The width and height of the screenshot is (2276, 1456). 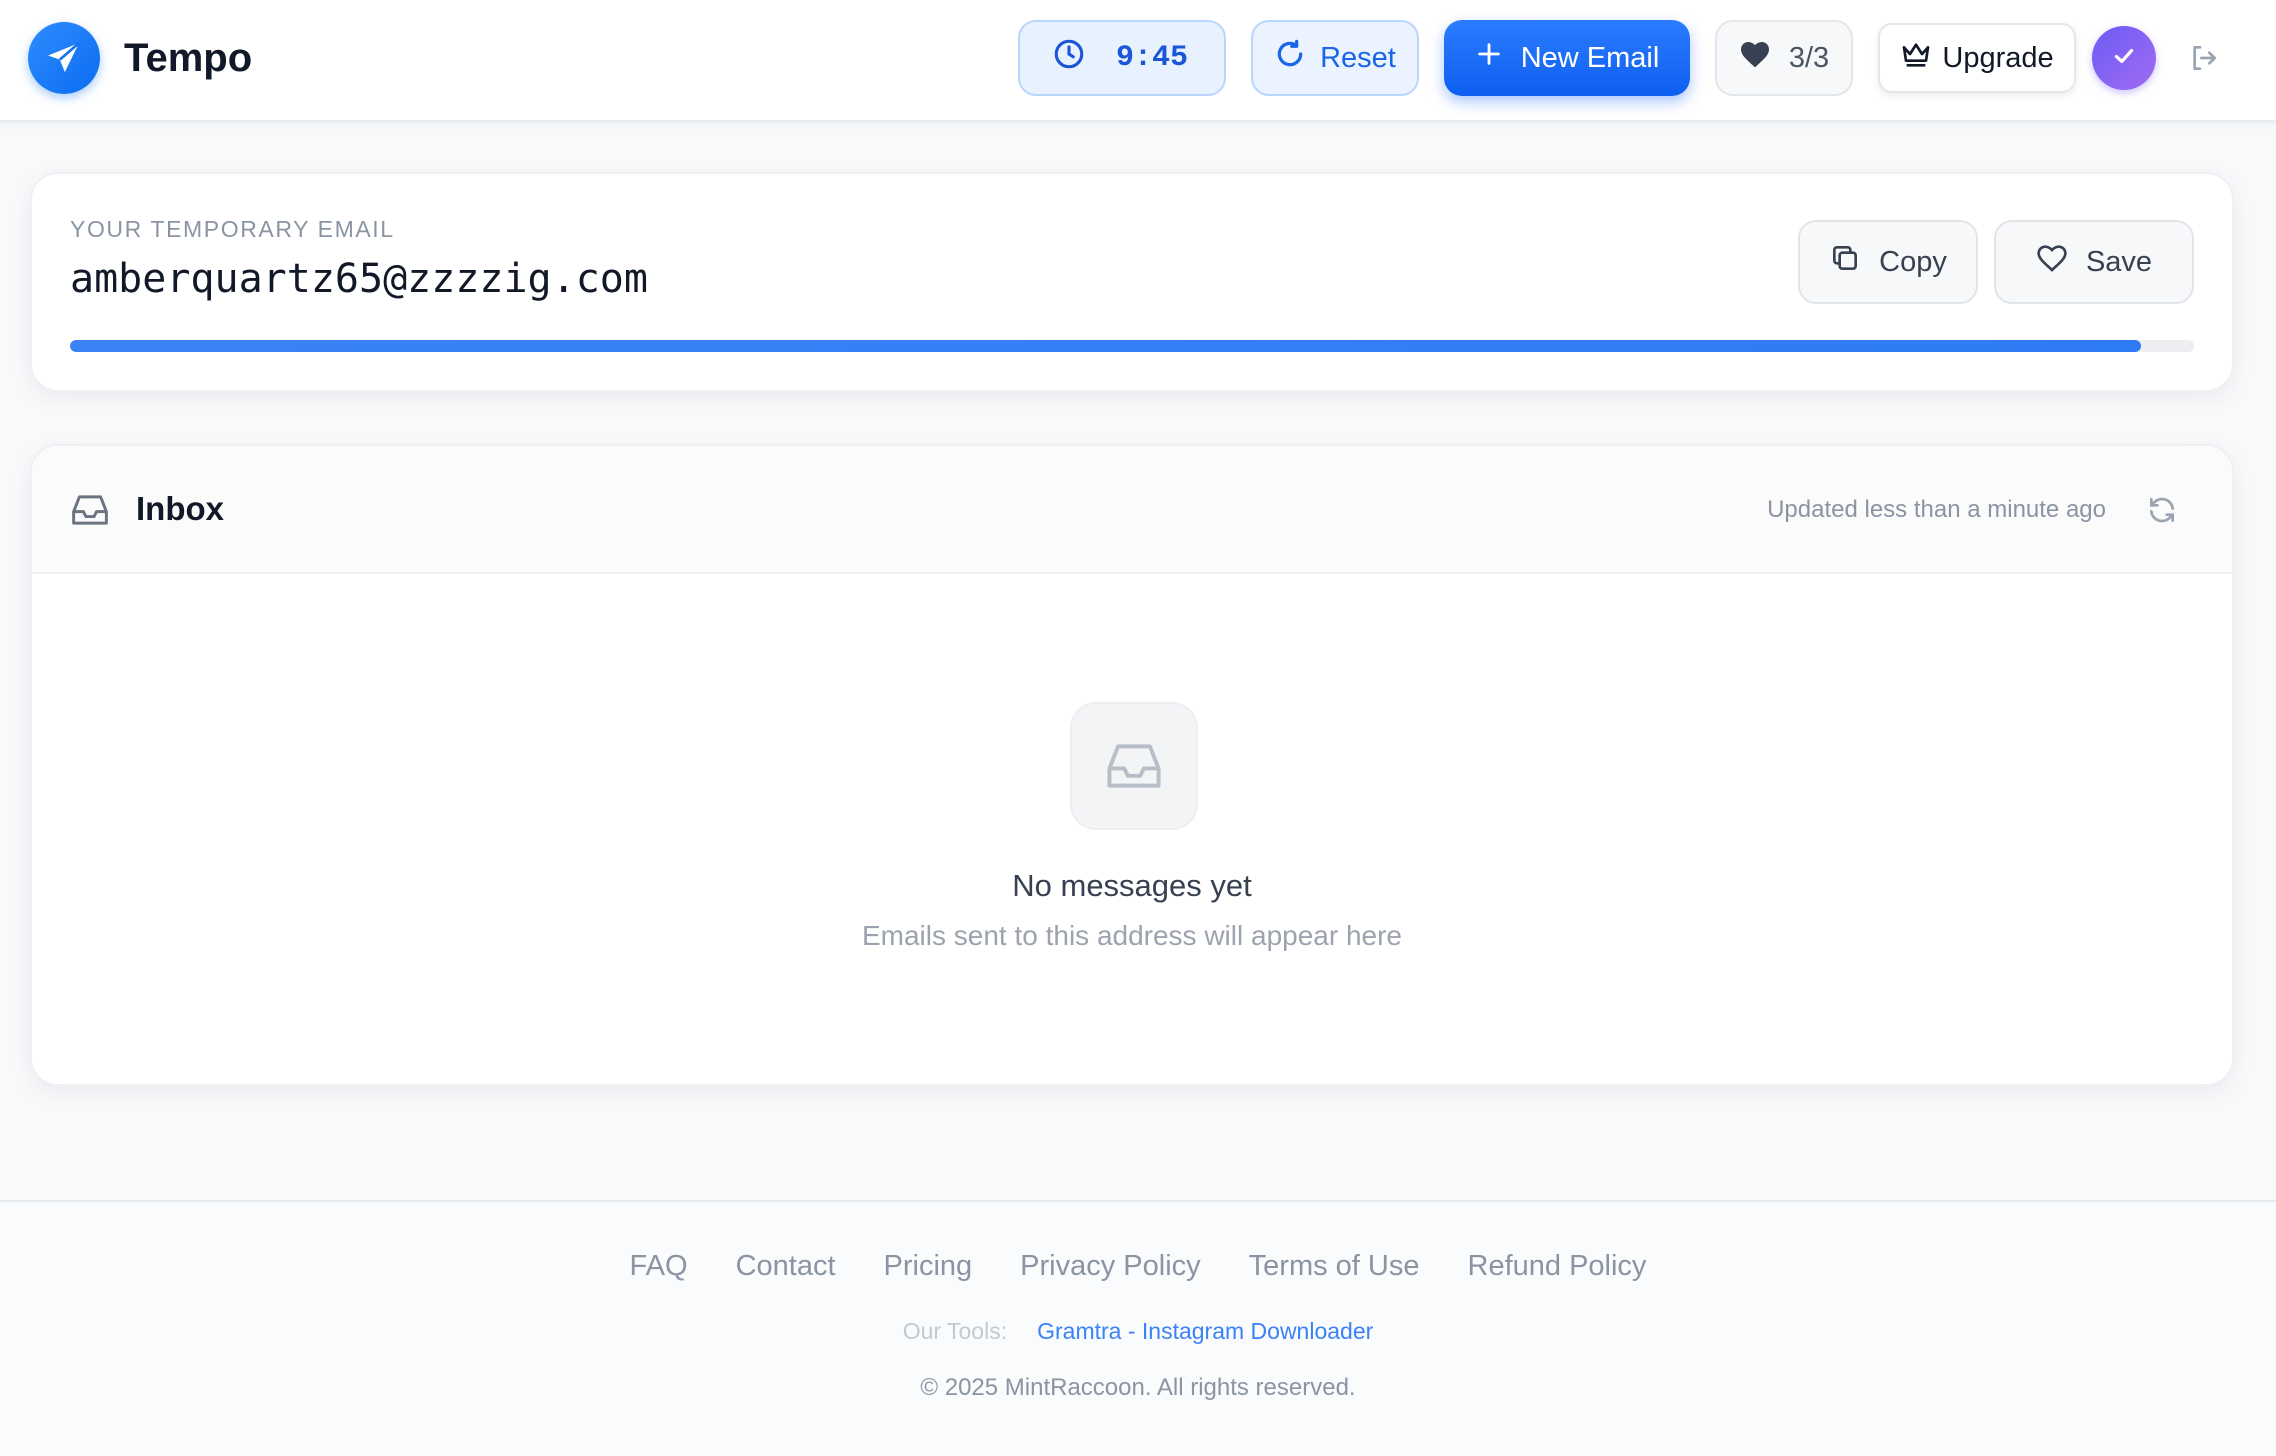 What do you see at coordinates (1334, 1266) in the screenshot?
I see `footer-link-terms-of-use: Terms of Use` at bounding box center [1334, 1266].